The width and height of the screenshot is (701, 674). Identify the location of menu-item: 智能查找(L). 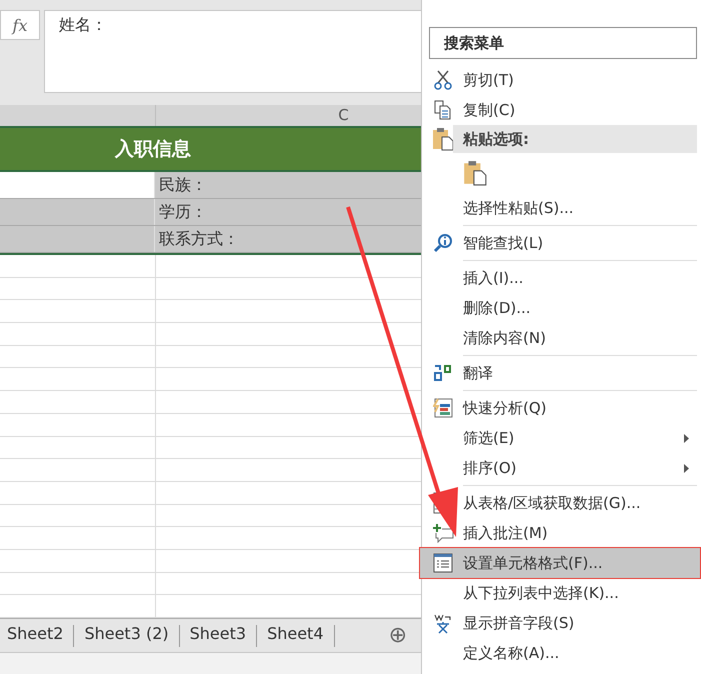
(559, 243).